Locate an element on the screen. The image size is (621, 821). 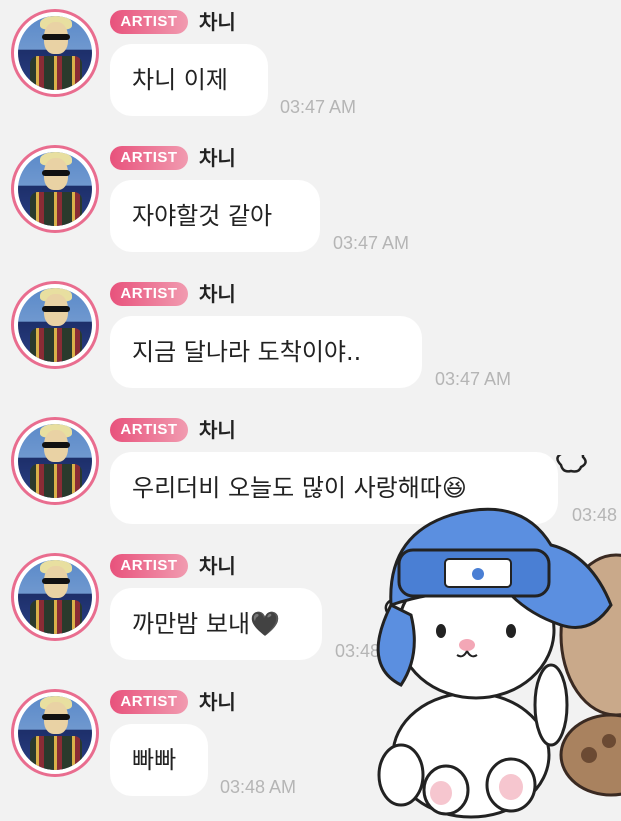
message-bubble: 자야할것 같아 is located at coordinates (215, 216).